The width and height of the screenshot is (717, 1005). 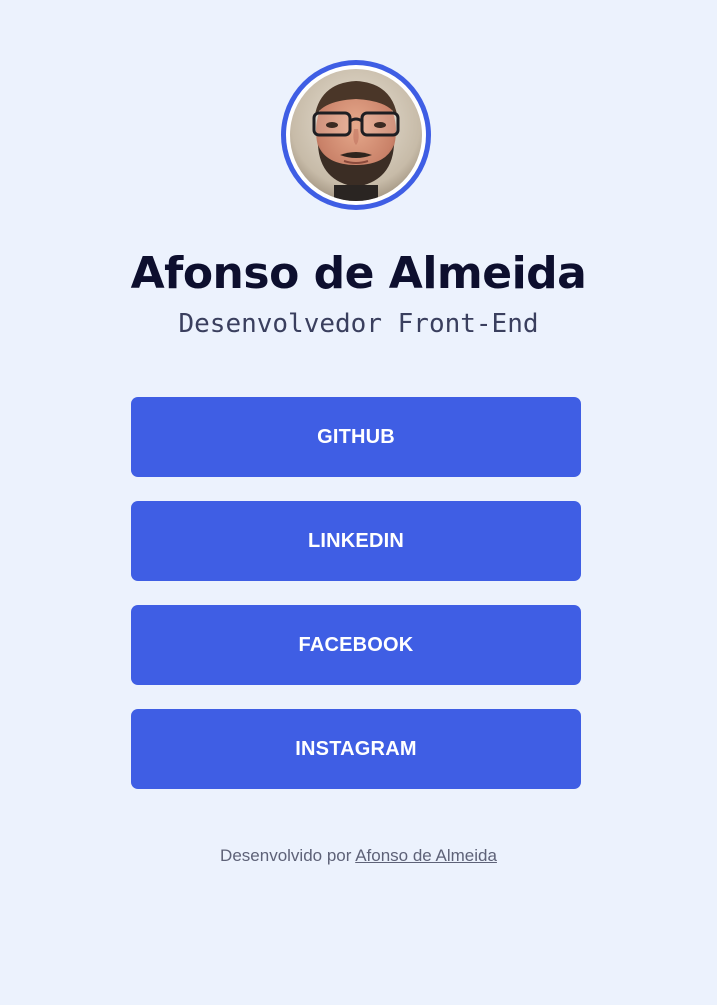 I want to click on profile-name: Afonso de Almeida, so click(x=358, y=273).